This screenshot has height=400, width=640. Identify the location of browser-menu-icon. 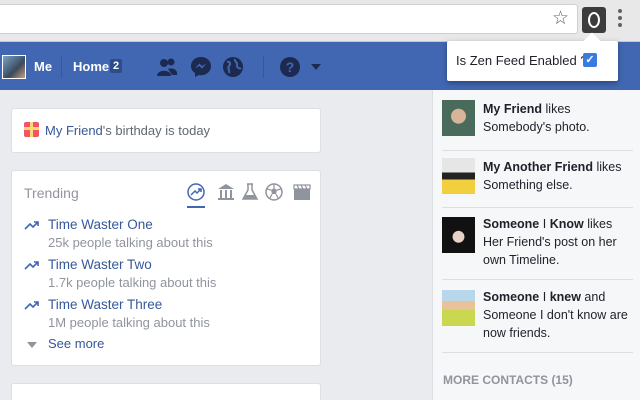
(620, 20).